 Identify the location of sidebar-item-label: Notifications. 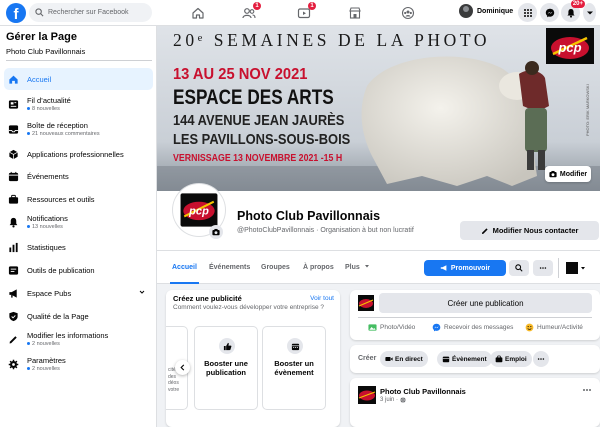
(47, 218).